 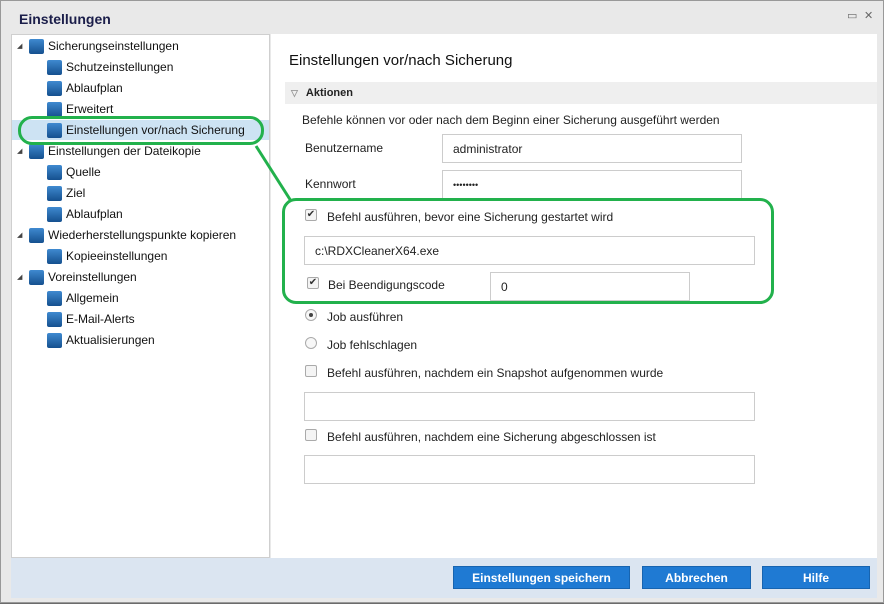 What do you see at coordinates (273, 173) in the screenshot?
I see `annotation-connector` at bounding box center [273, 173].